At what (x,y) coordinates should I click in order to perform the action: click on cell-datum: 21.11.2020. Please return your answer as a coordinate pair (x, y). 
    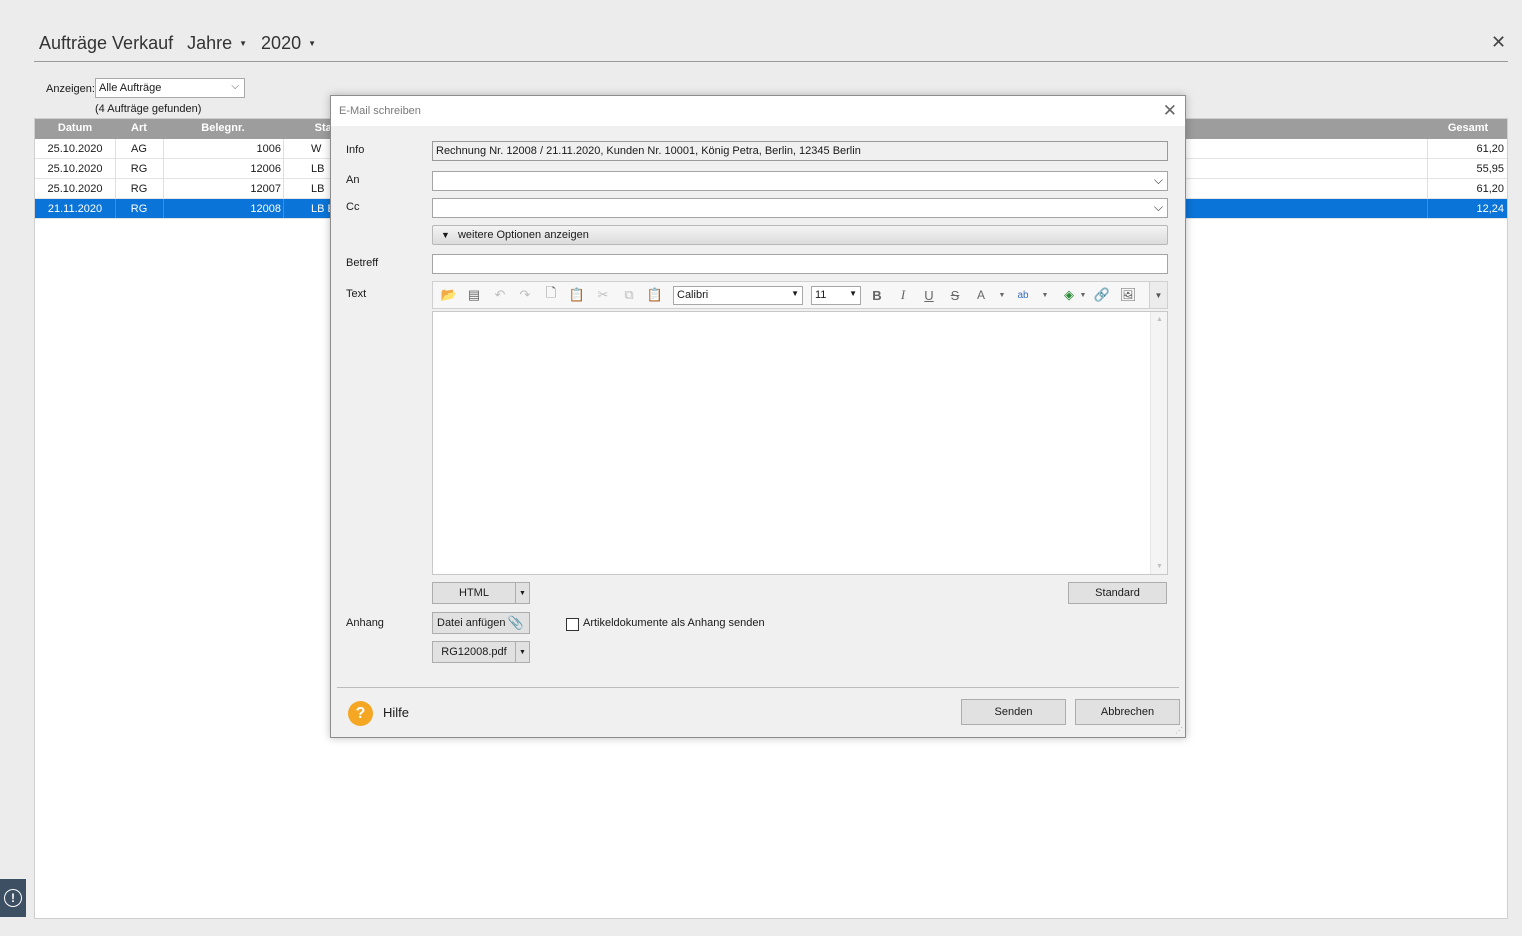
    Looking at the image, I should click on (75, 209).